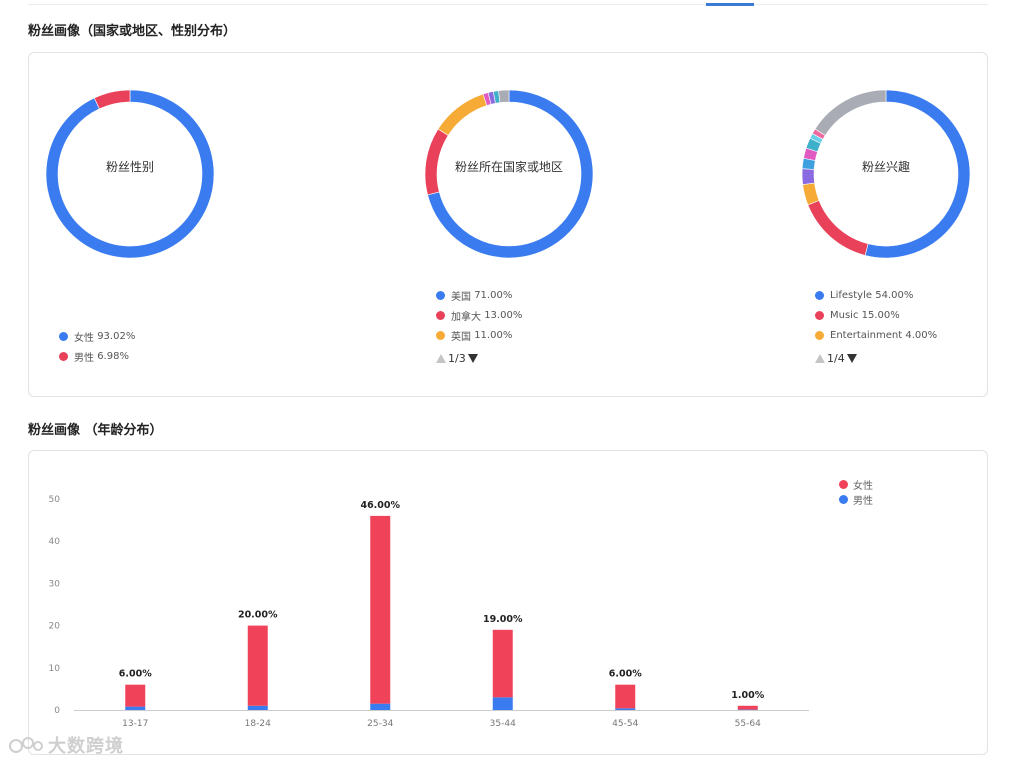 Image resolution: width=1012 pixels, height=764 pixels. I want to click on country-legend-pager: 1/3, so click(479, 358).